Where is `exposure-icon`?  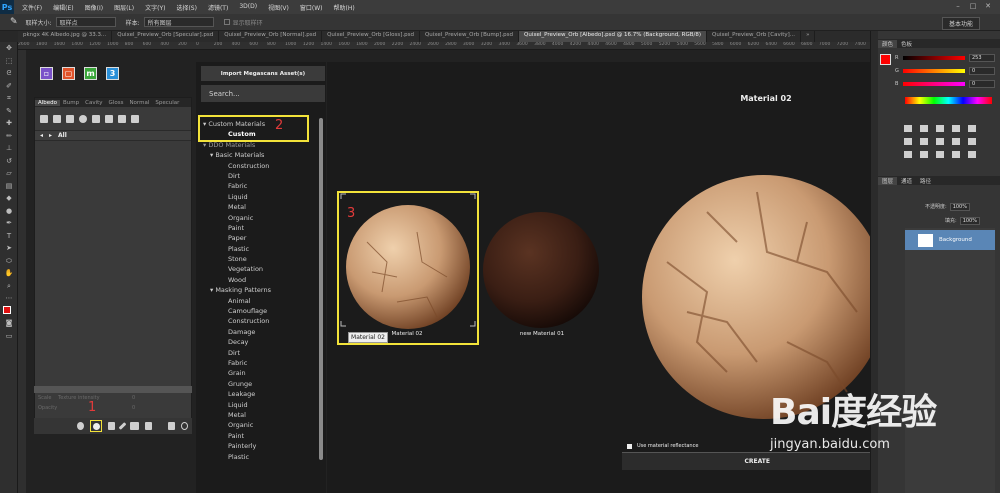
exposure-icon is located at coordinates (956, 128).